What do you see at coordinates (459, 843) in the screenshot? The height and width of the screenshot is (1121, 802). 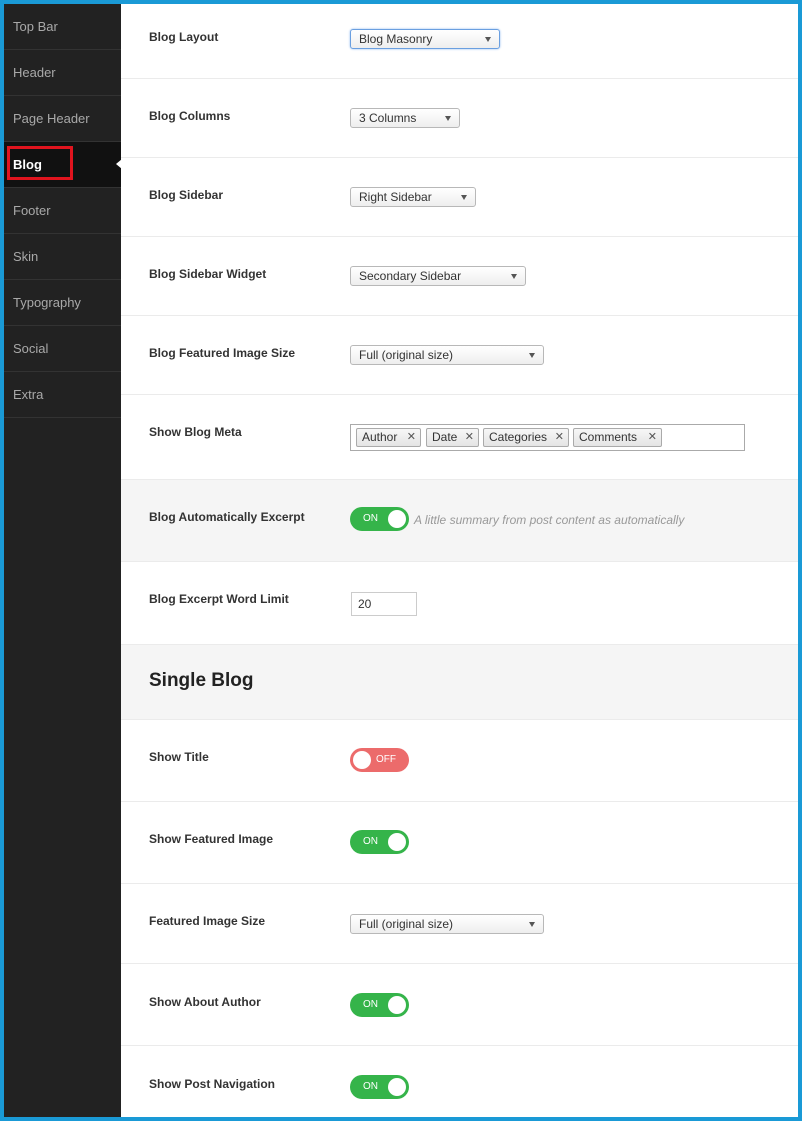 I see `setting-row-show-featured-image: Show Featured Image ON` at bounding box center [459, 843].